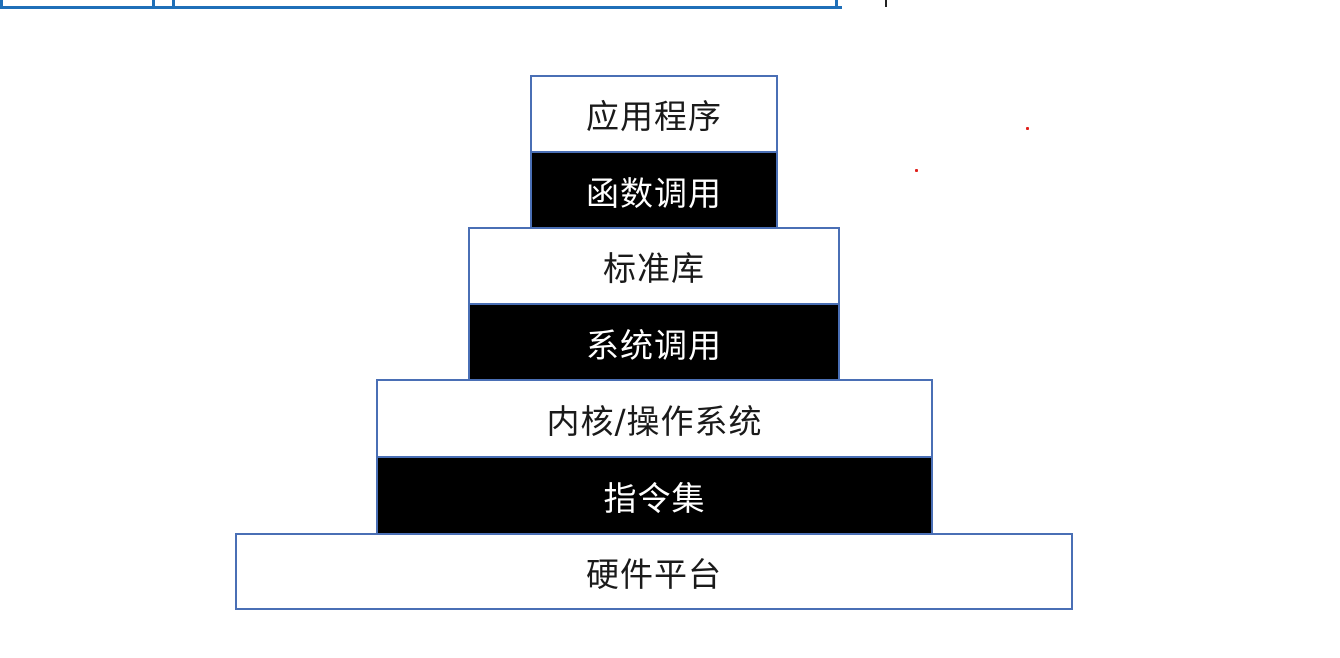 This screenshot has width=1340, height=658. I want to click on layer-label: 系统调用, so click(654, 345).